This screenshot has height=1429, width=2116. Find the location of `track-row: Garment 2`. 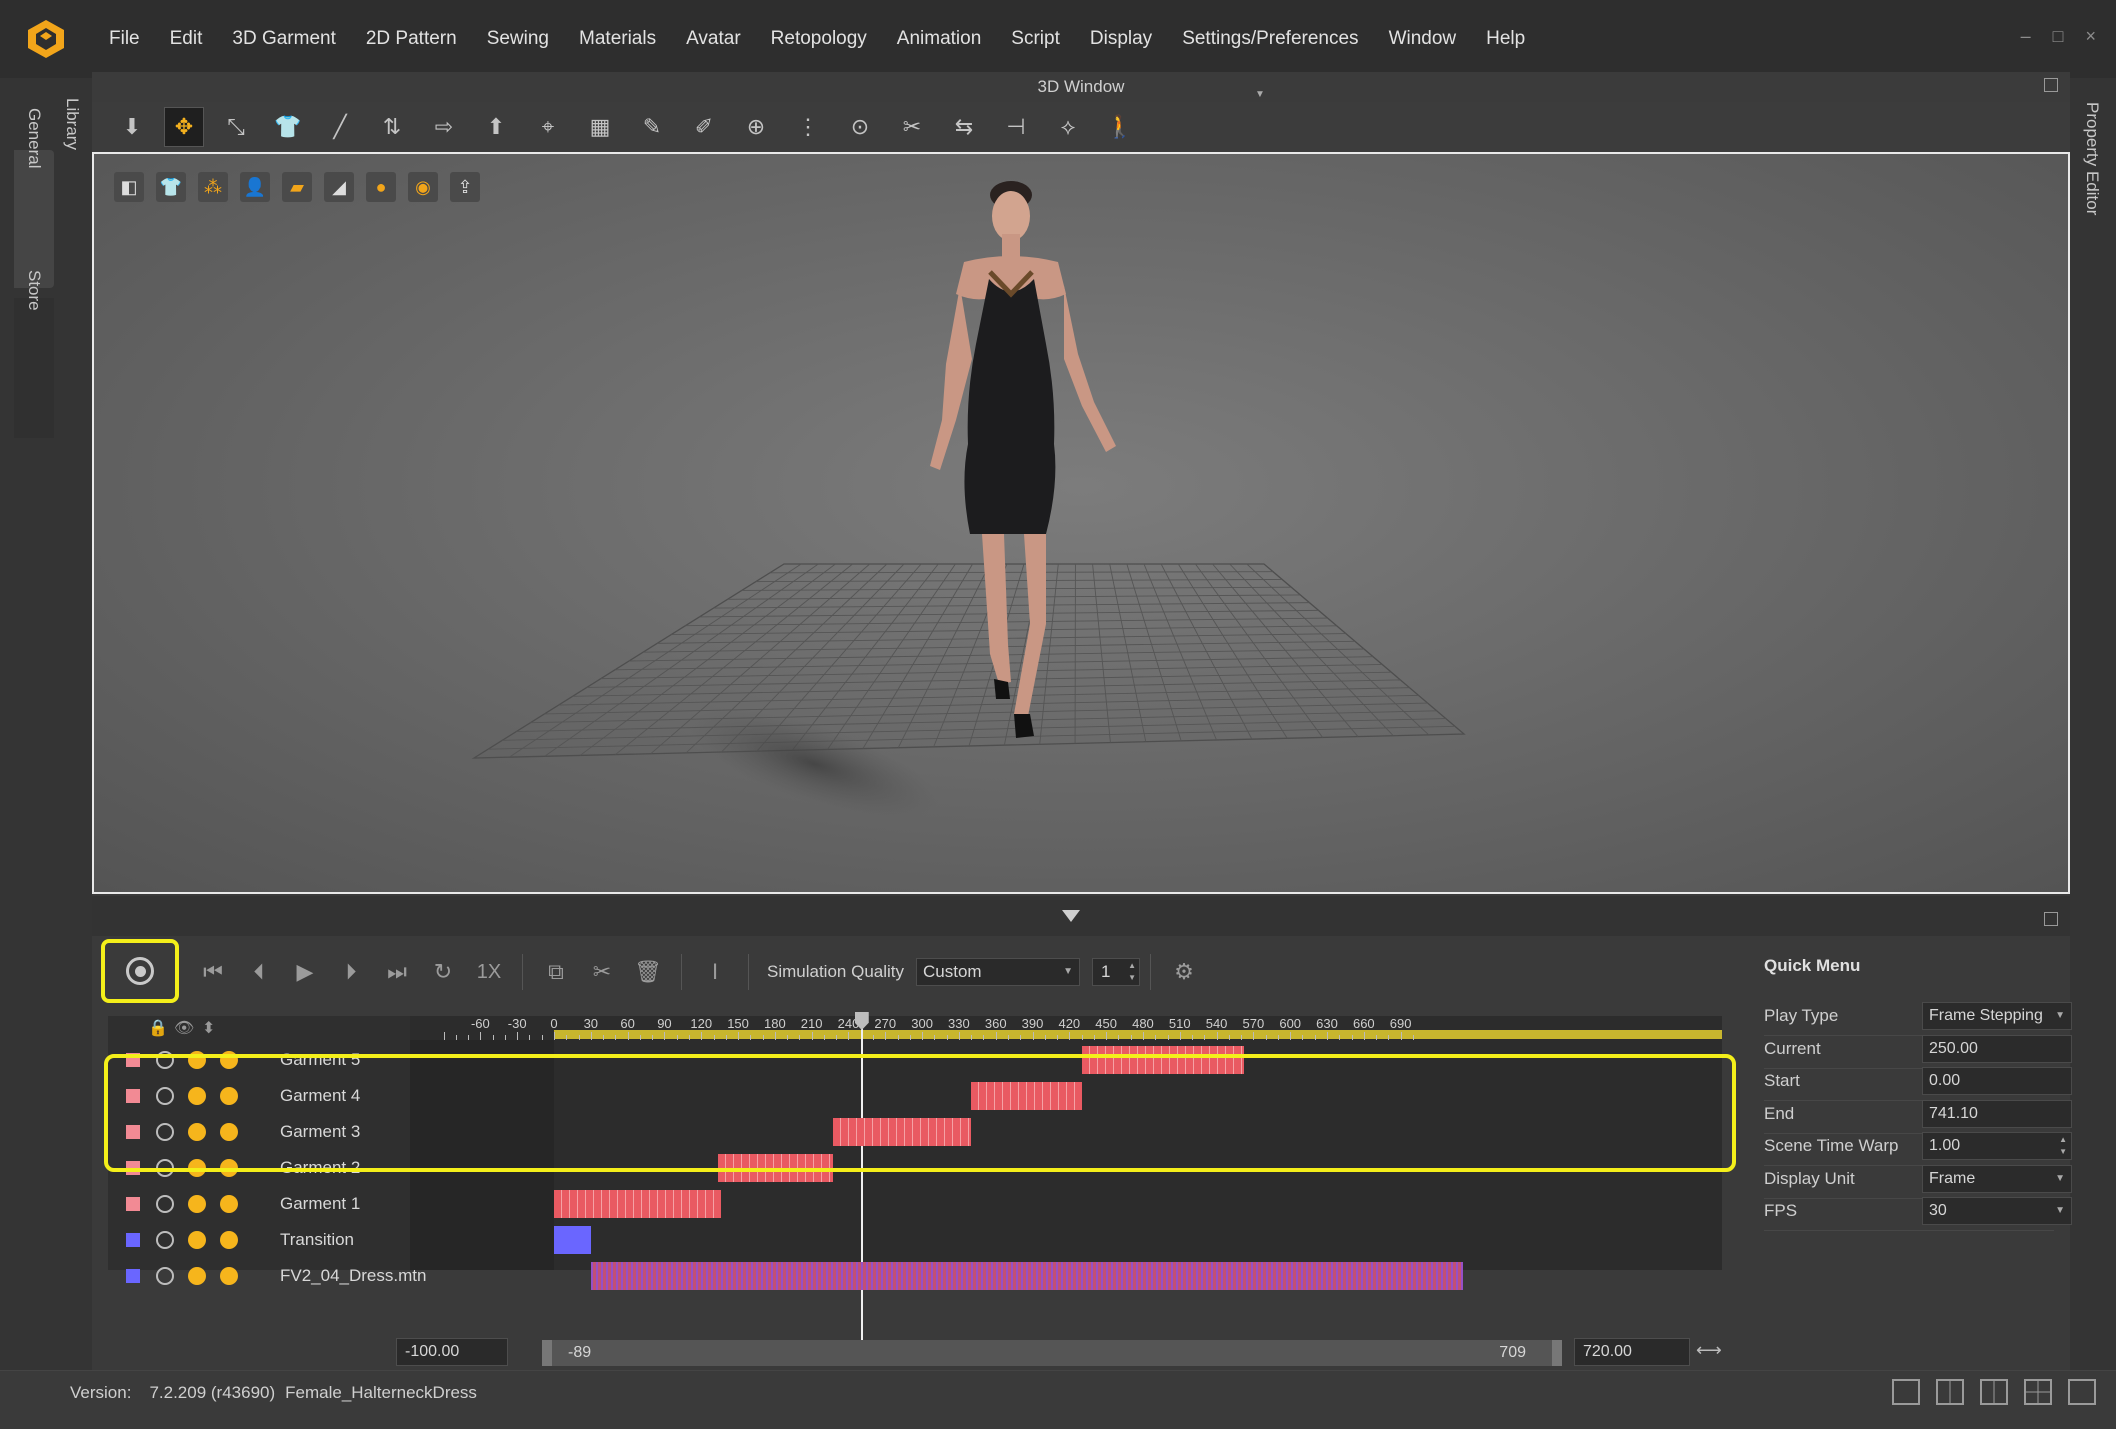

track-row: Garment 2 is located at coordinates (259, 1168).